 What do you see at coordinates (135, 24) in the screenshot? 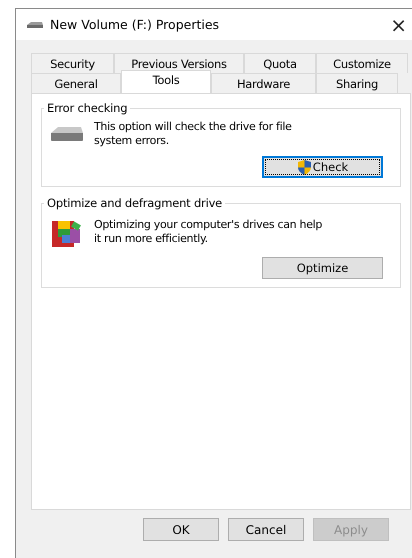
I see `window-title: New Volume (F:) Properties` at bounding box center [135, 24].